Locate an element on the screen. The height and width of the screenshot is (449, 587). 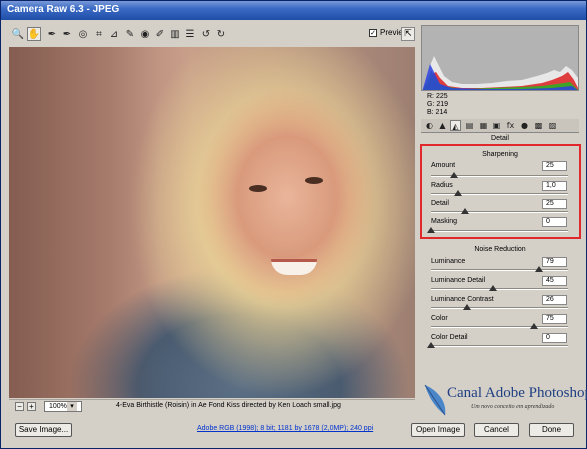
targeted-adjustment-tool-icon: ◎ is located at coordinates (83, 34).